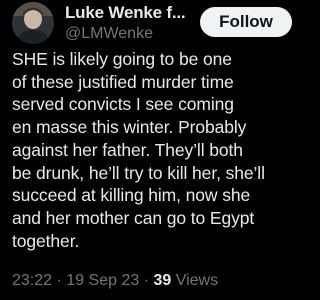 This screenshot has height=300, width=320. Describe the element at coordinates (129, 127) in the screenshot. I see `tweet-text-line: en masse this winter. Probably` at that location.